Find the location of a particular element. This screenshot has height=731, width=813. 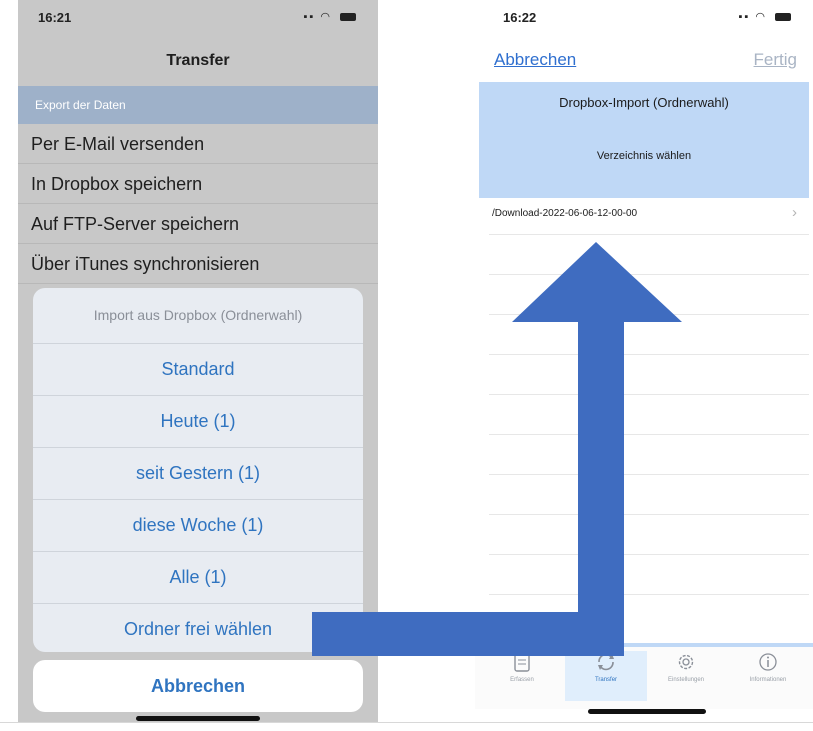

info-icon is located at coordinates (768, 662).